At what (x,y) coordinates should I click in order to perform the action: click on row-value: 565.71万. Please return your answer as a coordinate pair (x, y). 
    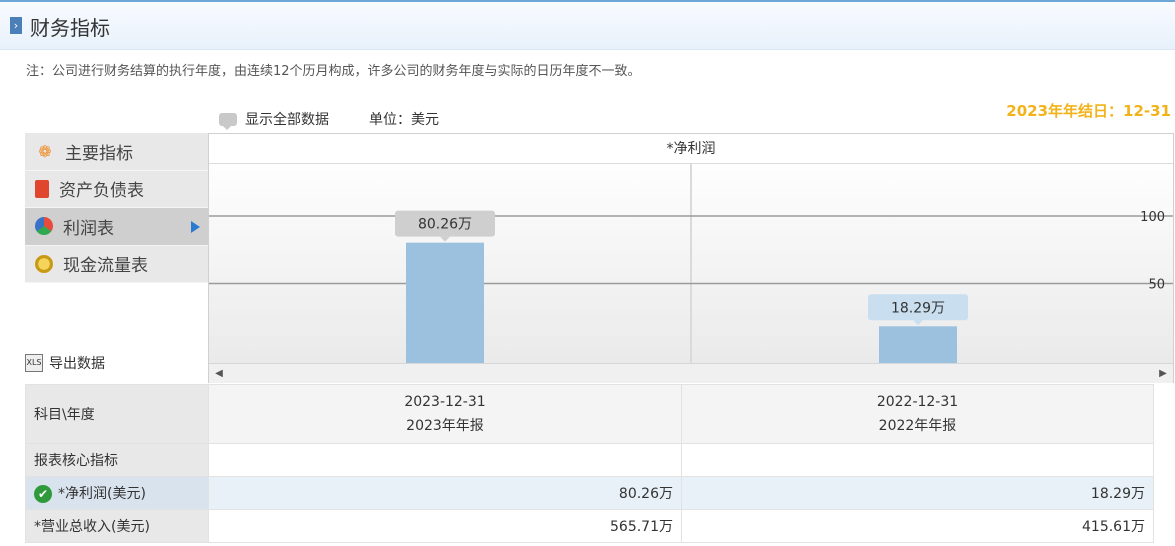
    Looking at the image, I should click on (445, 526).